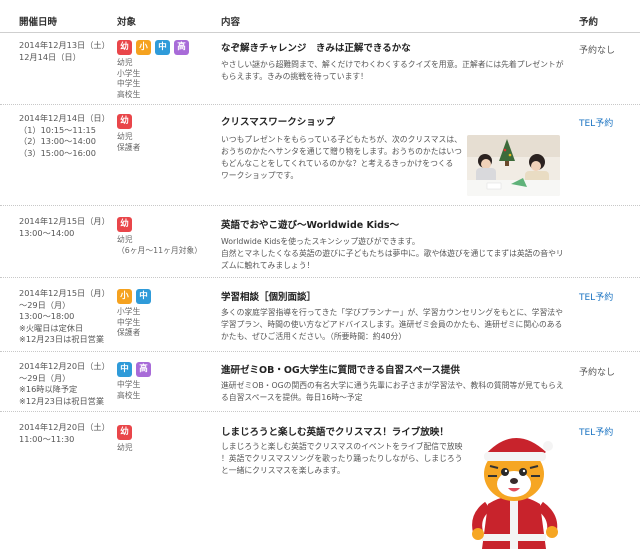 The height and width of the screenshot is (554, 640). What do you see at coordinates (269, 297) in the screenshot?
I see `event-title: 学習相談［個別面談］` at bounding box center [269, 297].